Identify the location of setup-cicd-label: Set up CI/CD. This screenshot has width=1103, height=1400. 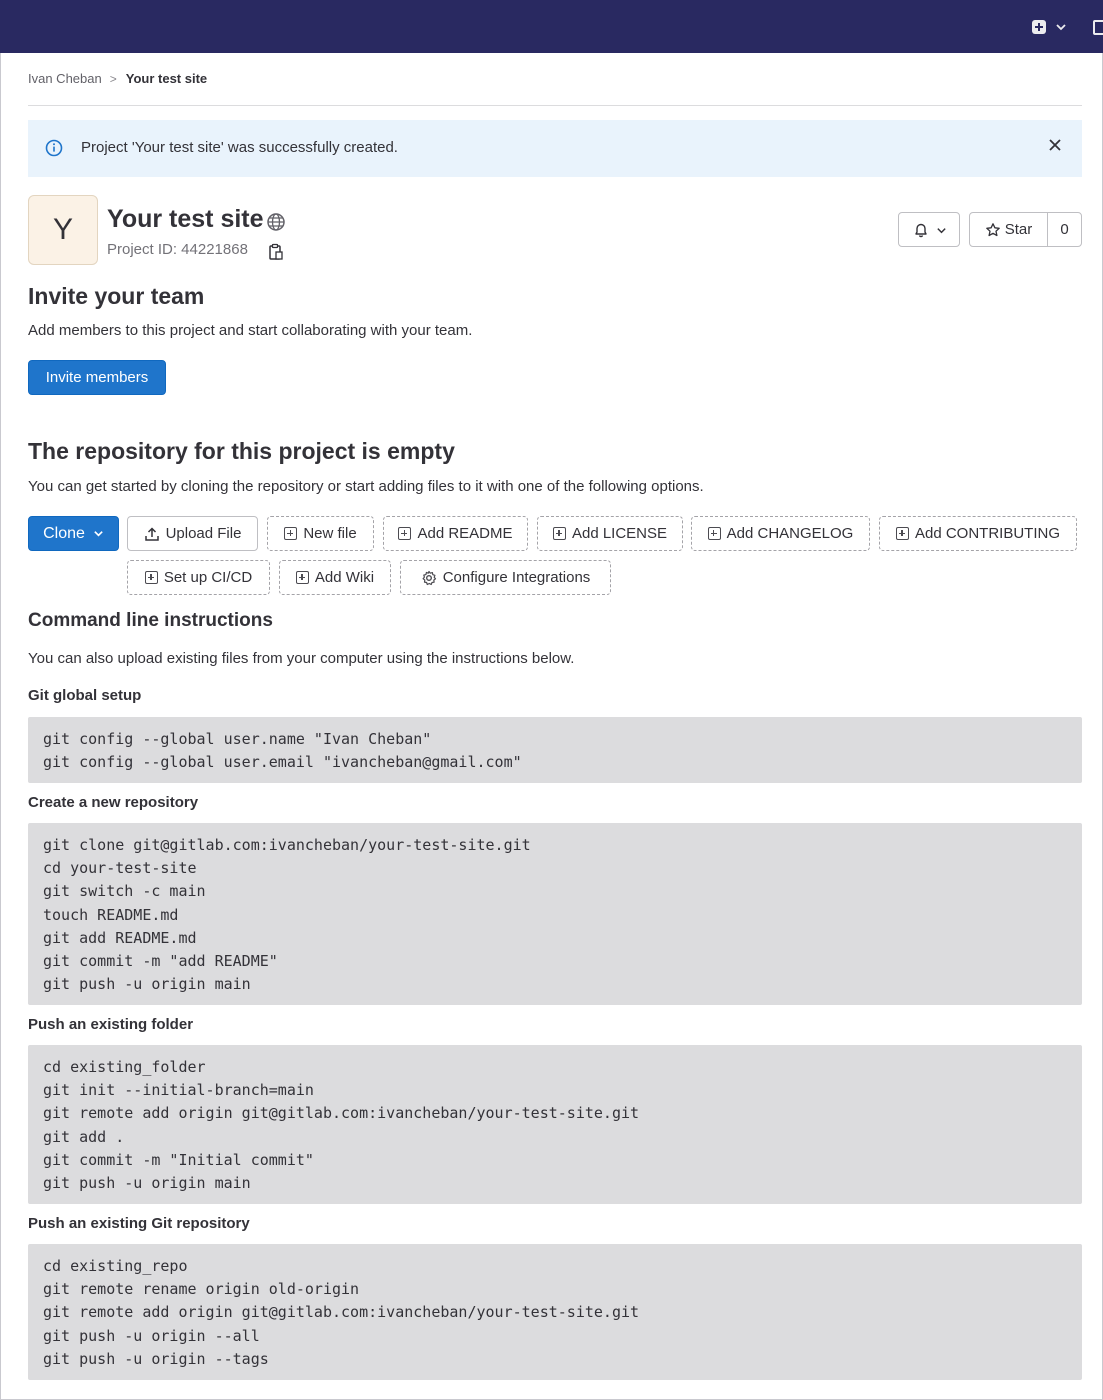
(208, 577).